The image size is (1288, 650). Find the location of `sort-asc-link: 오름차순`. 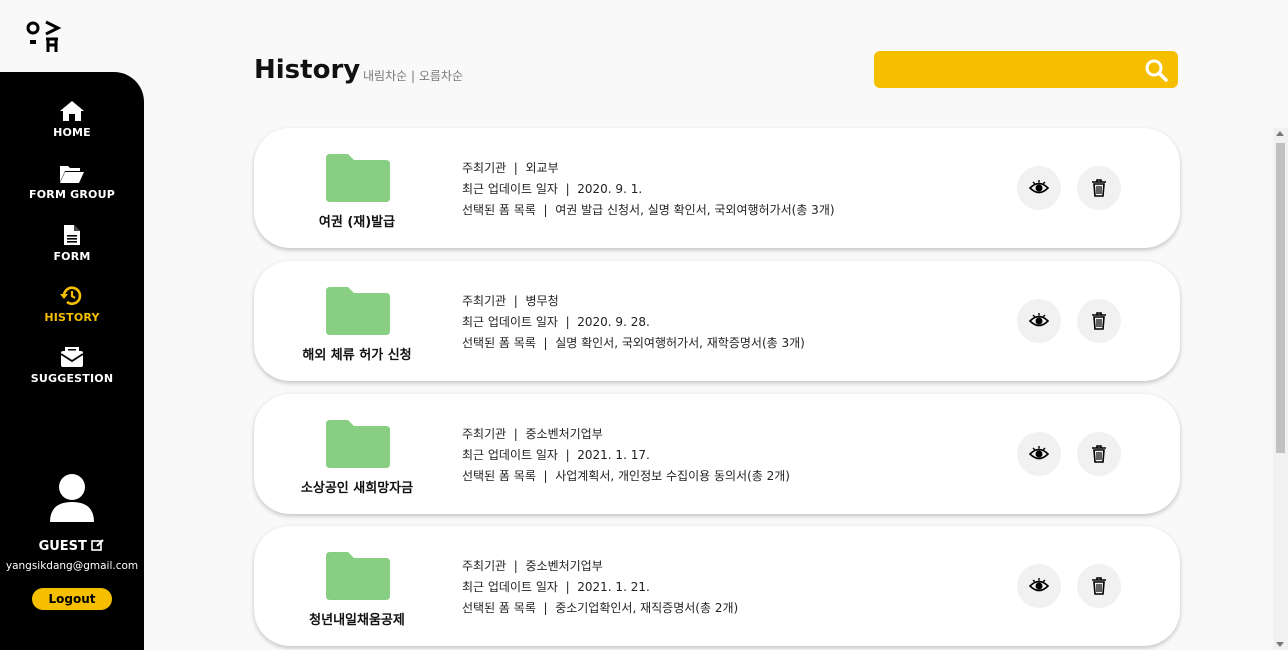

sort-asc-link: 오름차순 is located at coordinates (441, 76).